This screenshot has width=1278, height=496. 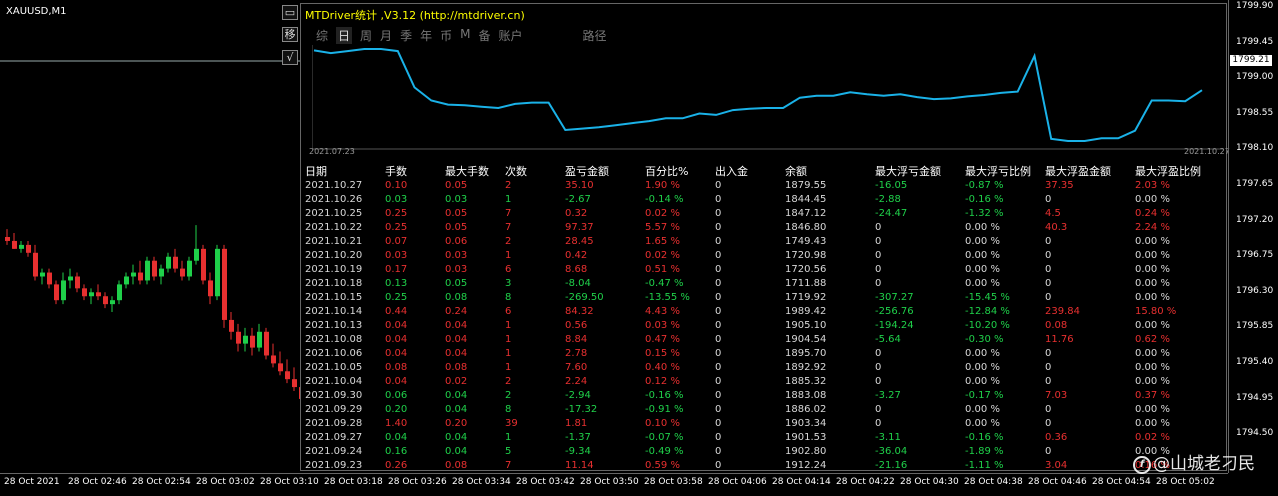 I want to click on table-cell: -194.24, so click(x=894, y=325).